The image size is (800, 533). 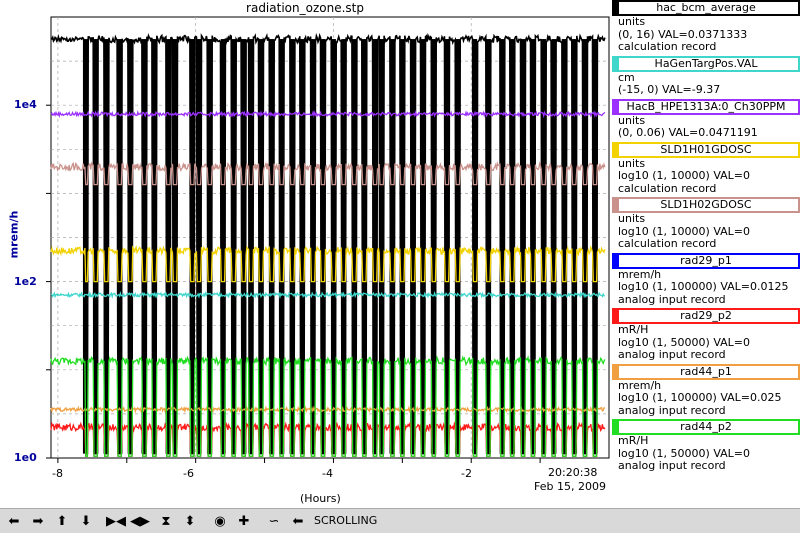 What do you see at coordinates (14, 521) in the screenshot?
I see `arrow-left-icon: ⬅` at bounding box center [14, 521].